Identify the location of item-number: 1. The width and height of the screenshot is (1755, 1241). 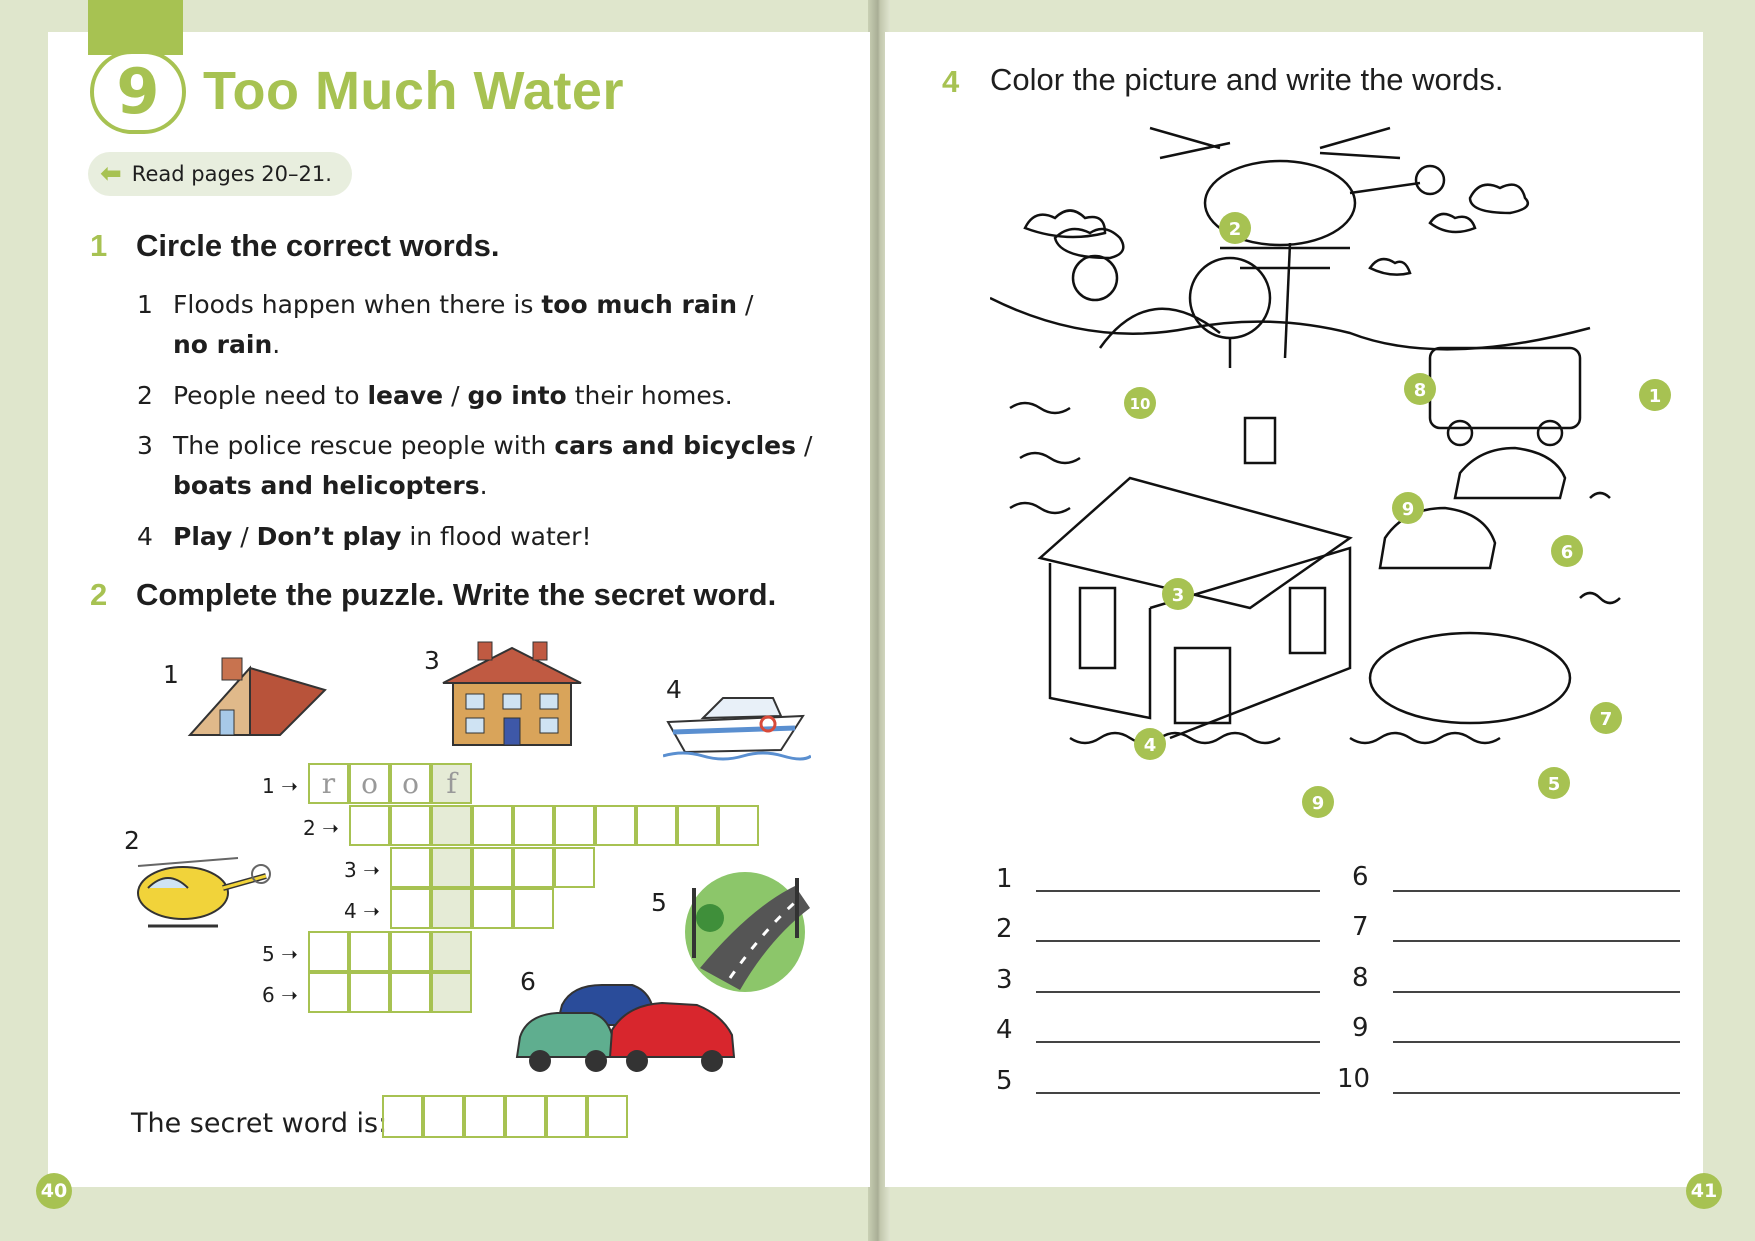
(145, 304).